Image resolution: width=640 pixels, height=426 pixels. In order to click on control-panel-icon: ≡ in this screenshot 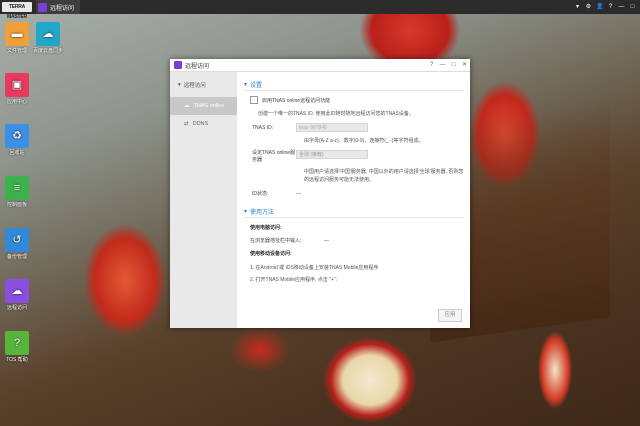, I will do `click(17, 188)`.